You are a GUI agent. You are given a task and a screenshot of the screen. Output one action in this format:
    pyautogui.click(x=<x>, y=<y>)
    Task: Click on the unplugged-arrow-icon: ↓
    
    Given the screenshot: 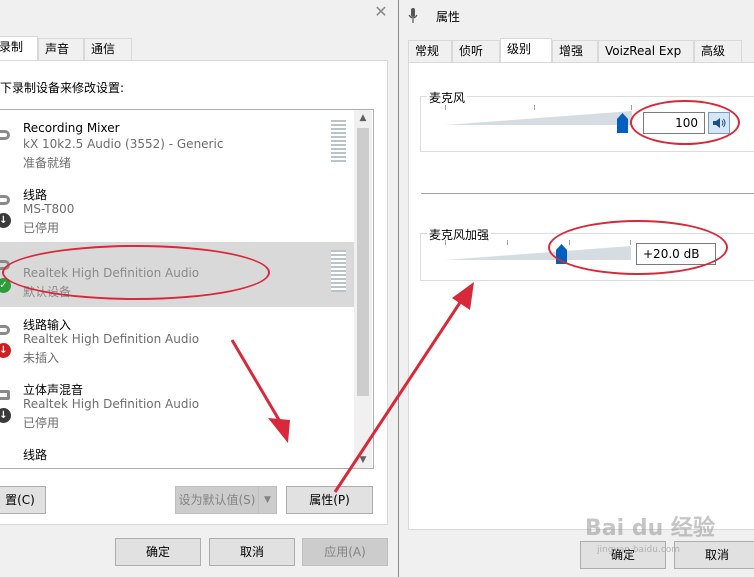 What is the action you would take?
    pyautogui.click(x=5, y=350)
    